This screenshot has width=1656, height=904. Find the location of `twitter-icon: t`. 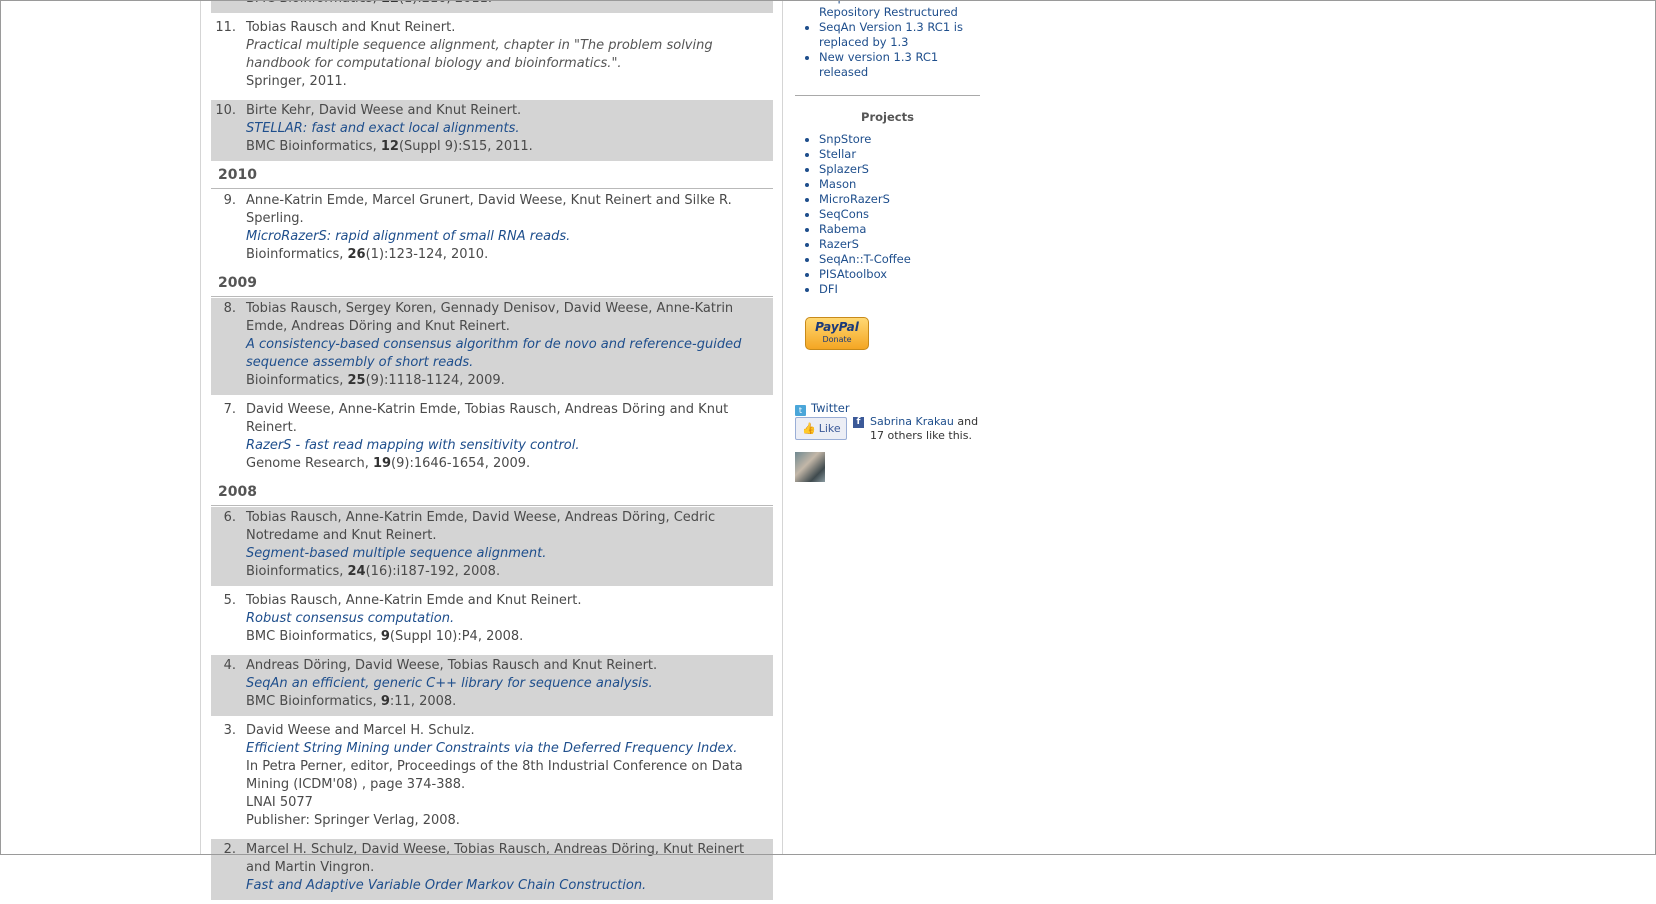

twitter-icon: t is located at coordinates (800, 410).